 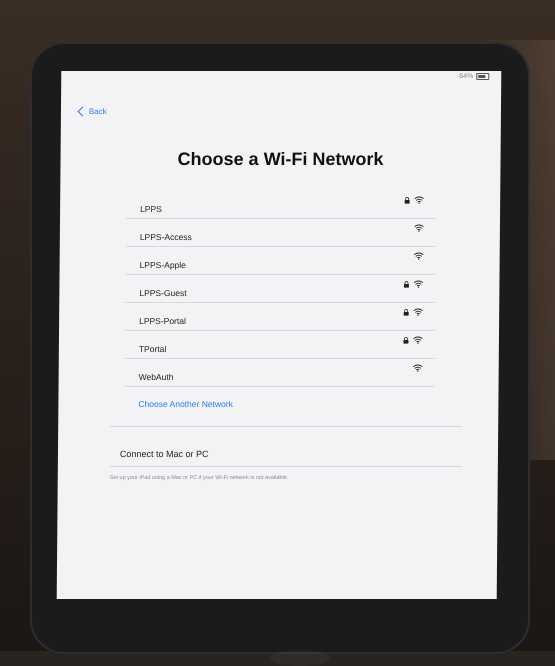 I want to click on network-row: LPPS-Guest, so click(x=280, y=289).